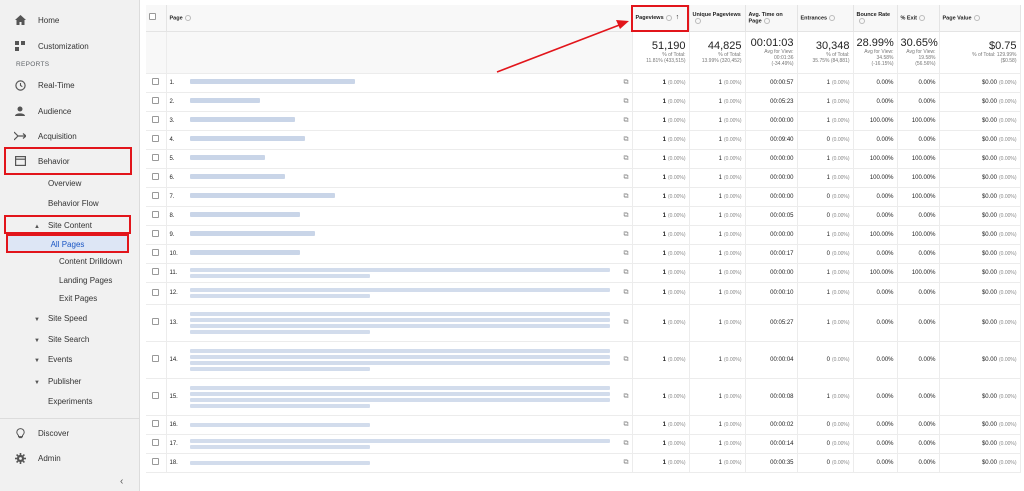  What do you see at coordinates (70, 85) in the screenshot?
I see `nav-realtime: Real-Time` at bounding box center [70, 85].